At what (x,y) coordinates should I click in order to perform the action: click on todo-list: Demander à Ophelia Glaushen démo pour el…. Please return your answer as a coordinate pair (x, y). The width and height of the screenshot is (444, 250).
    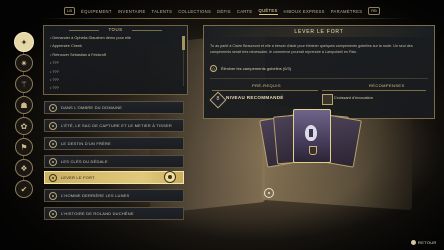
    Looking at the image, I should click on (114, 63).